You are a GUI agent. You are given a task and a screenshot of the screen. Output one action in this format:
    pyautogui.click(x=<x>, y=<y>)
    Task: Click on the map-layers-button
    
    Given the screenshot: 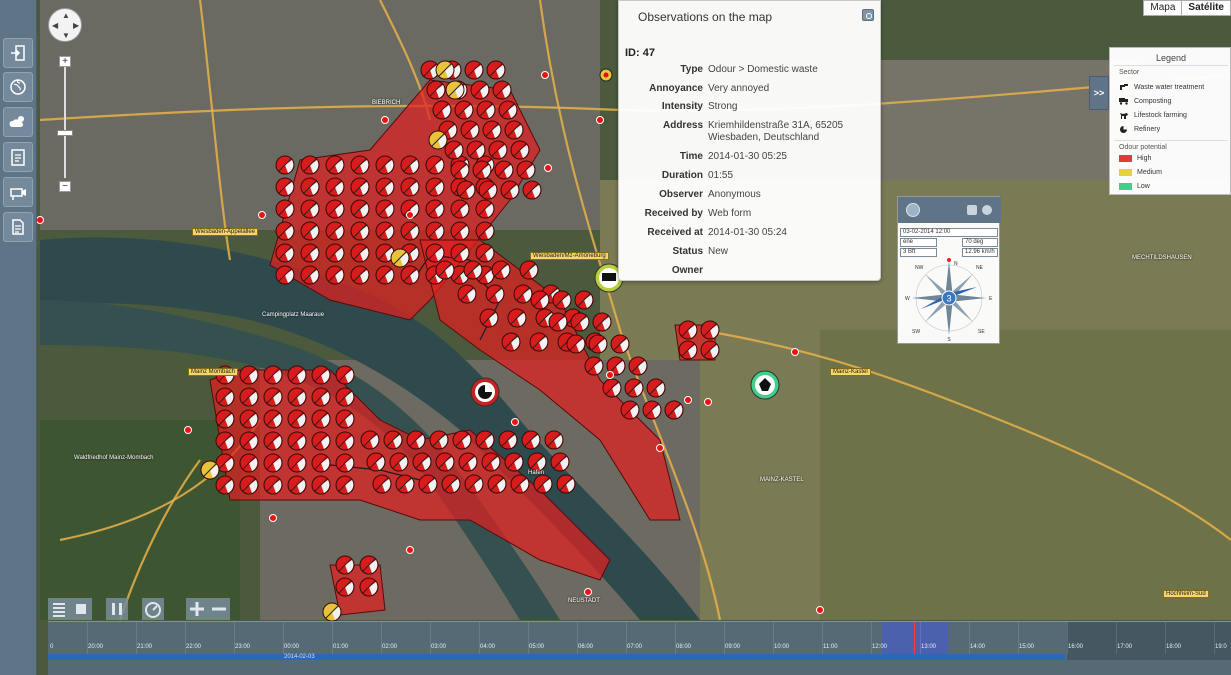 What is the action you would take?
    pyautogui.click(x=18, y=87)
    